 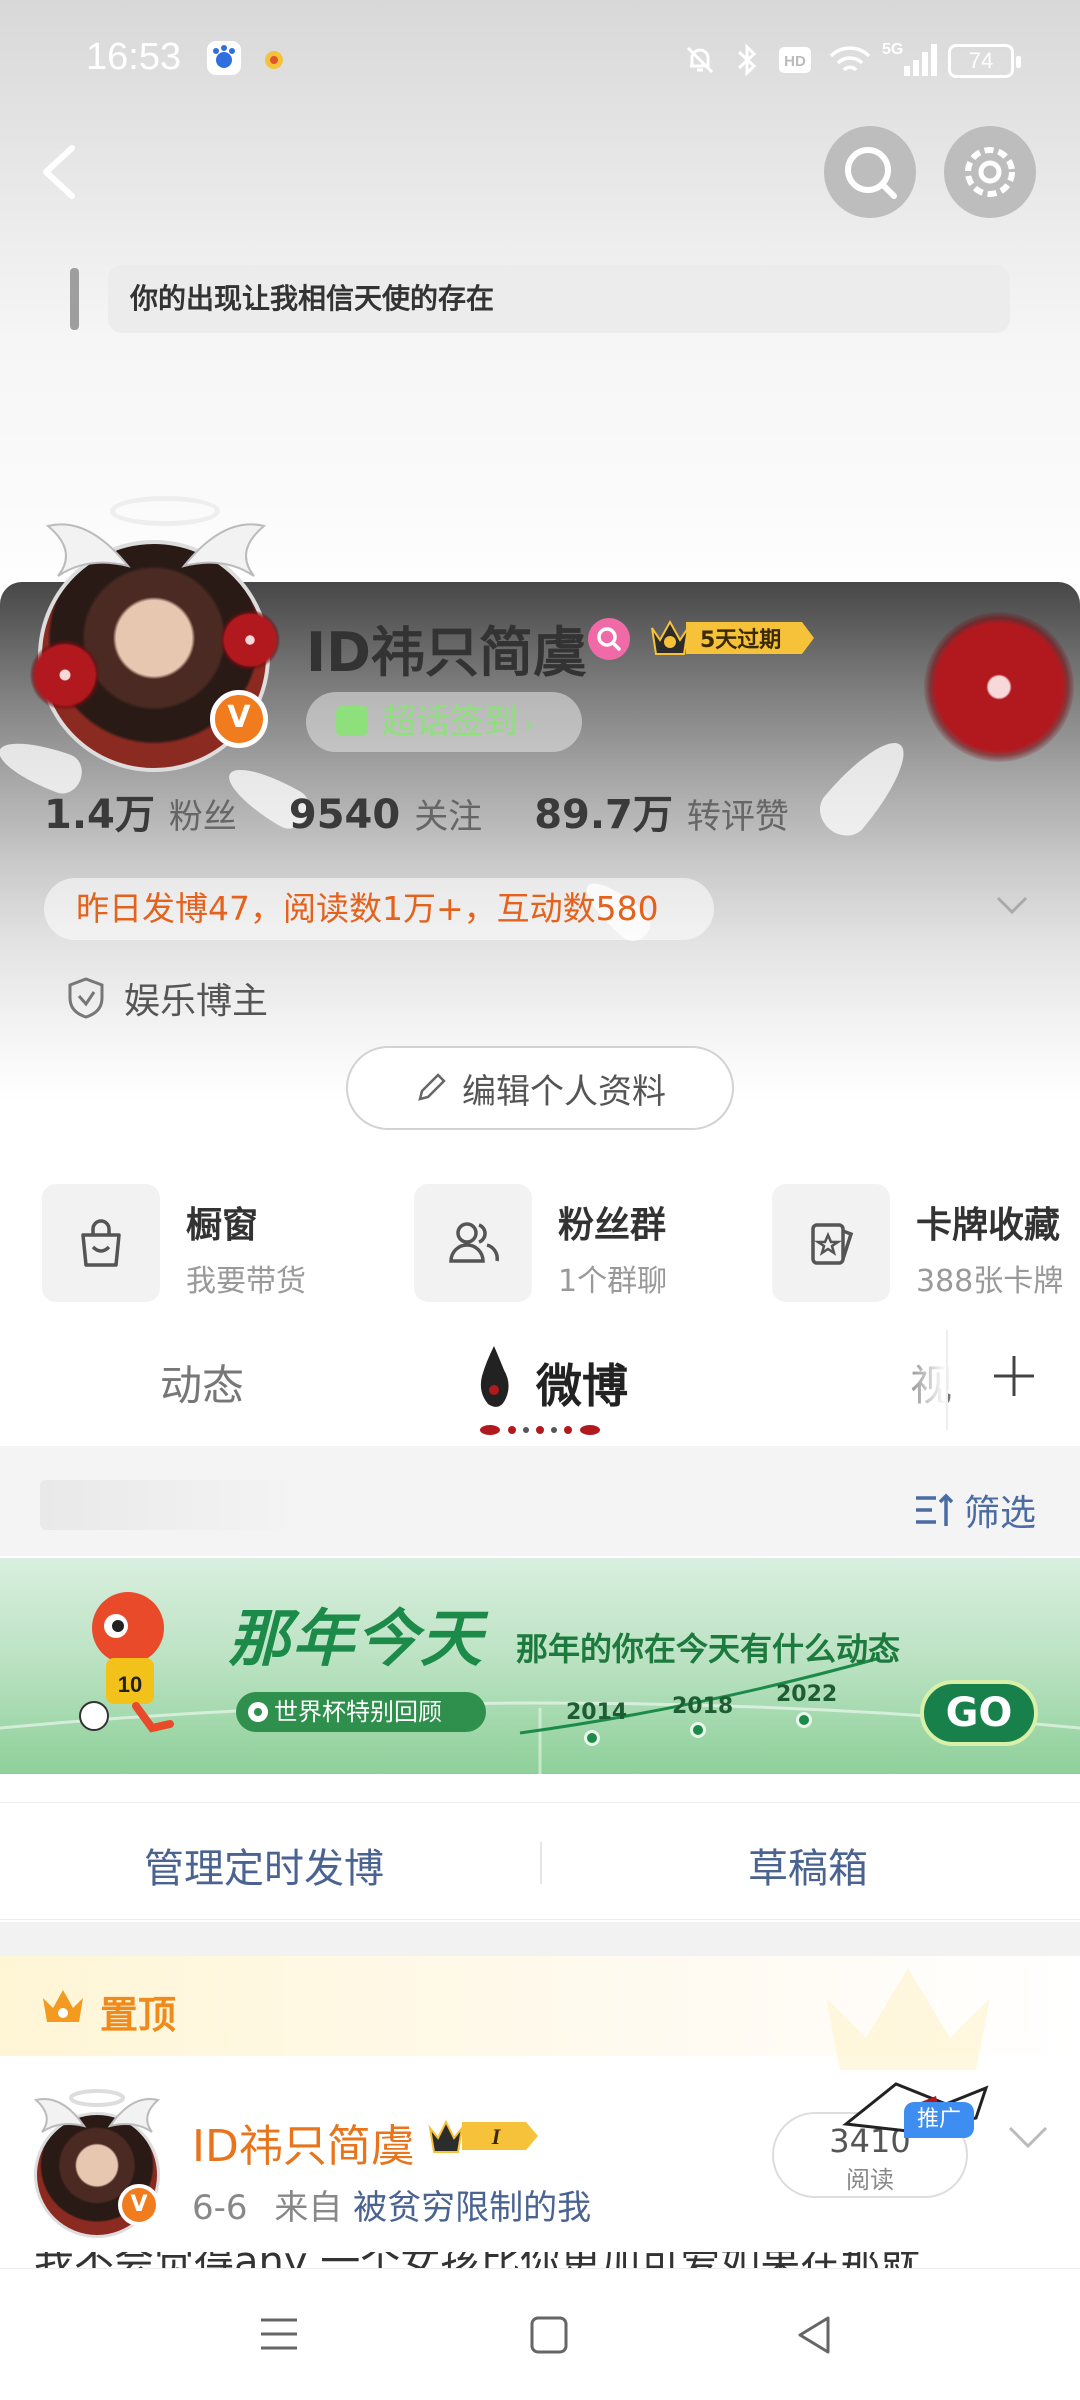 I want to click on banner-year-3: 2022, so click(x=807, y=1694).